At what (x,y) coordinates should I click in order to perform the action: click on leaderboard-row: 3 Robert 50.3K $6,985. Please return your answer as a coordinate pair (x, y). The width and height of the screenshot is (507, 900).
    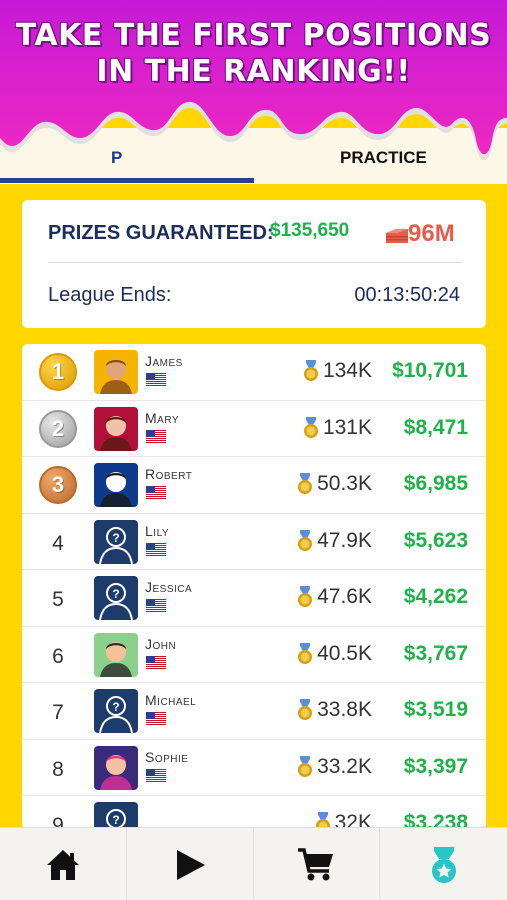
    Looking at the image, I should click on (254, 485).